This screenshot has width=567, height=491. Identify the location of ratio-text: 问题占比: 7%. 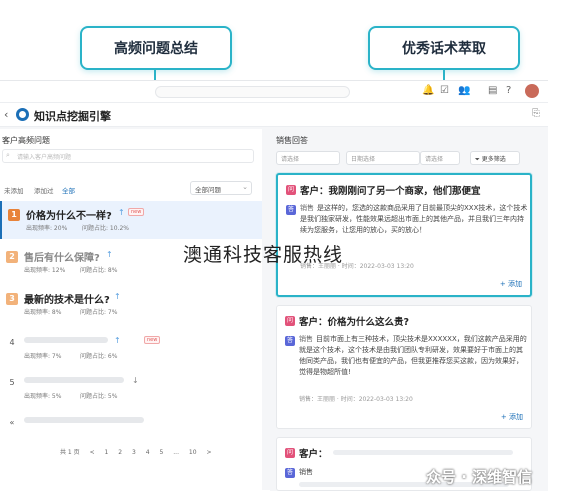
(99, 312).